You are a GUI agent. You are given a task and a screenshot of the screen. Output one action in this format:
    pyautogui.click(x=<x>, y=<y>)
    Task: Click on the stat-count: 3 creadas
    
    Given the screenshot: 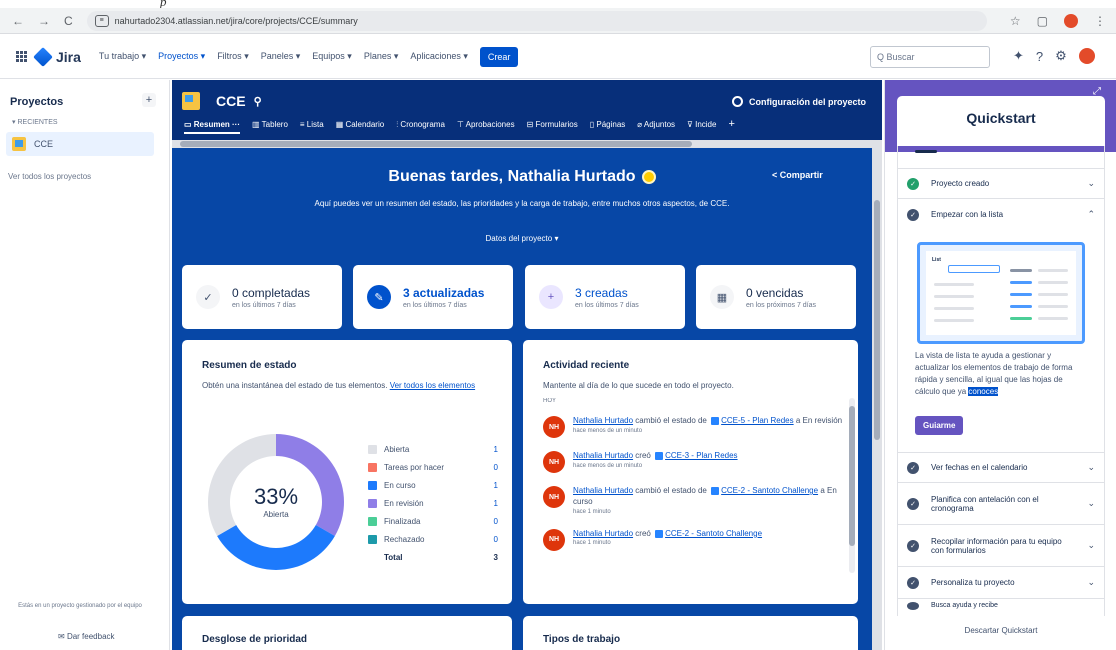 What is the action you would take?
    pyautogui.click(x=601, y=292)
    